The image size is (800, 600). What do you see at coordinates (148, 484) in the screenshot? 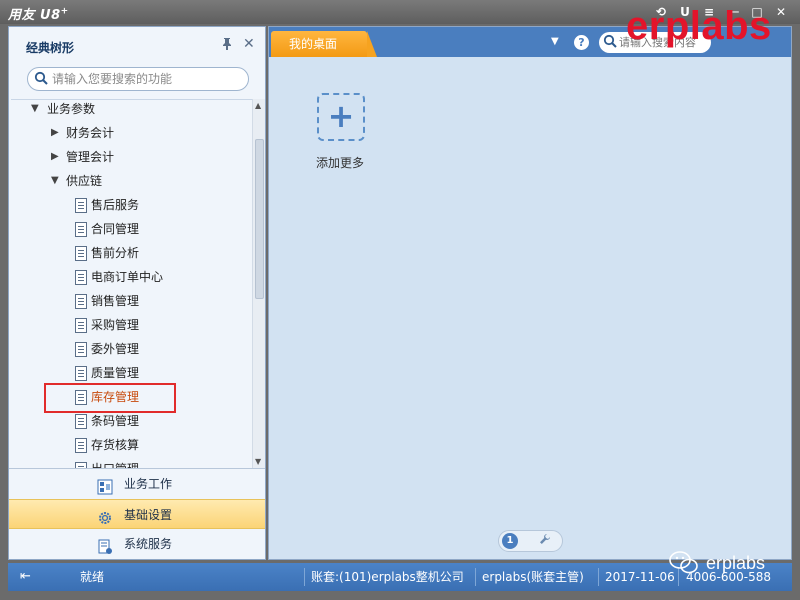
I see `nav-label: 业务工作` at bounding box center [148, 484].